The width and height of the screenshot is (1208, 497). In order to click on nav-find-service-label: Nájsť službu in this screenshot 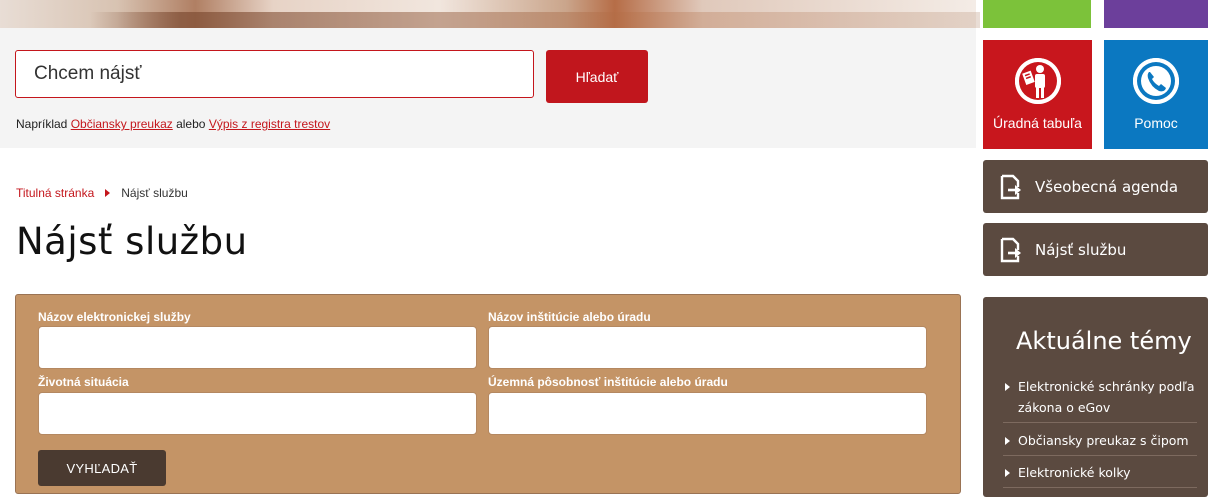, I will do `click(1081, 249)`.